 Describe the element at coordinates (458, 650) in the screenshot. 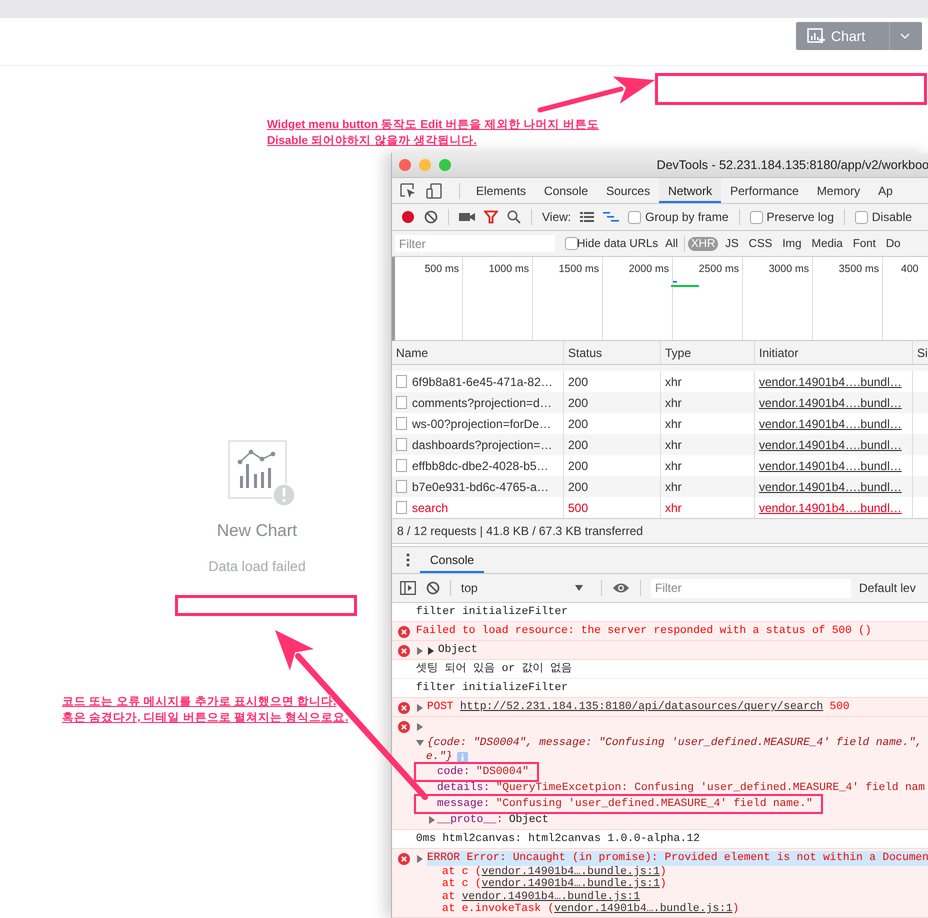

I see `console-message: Object` at that location.